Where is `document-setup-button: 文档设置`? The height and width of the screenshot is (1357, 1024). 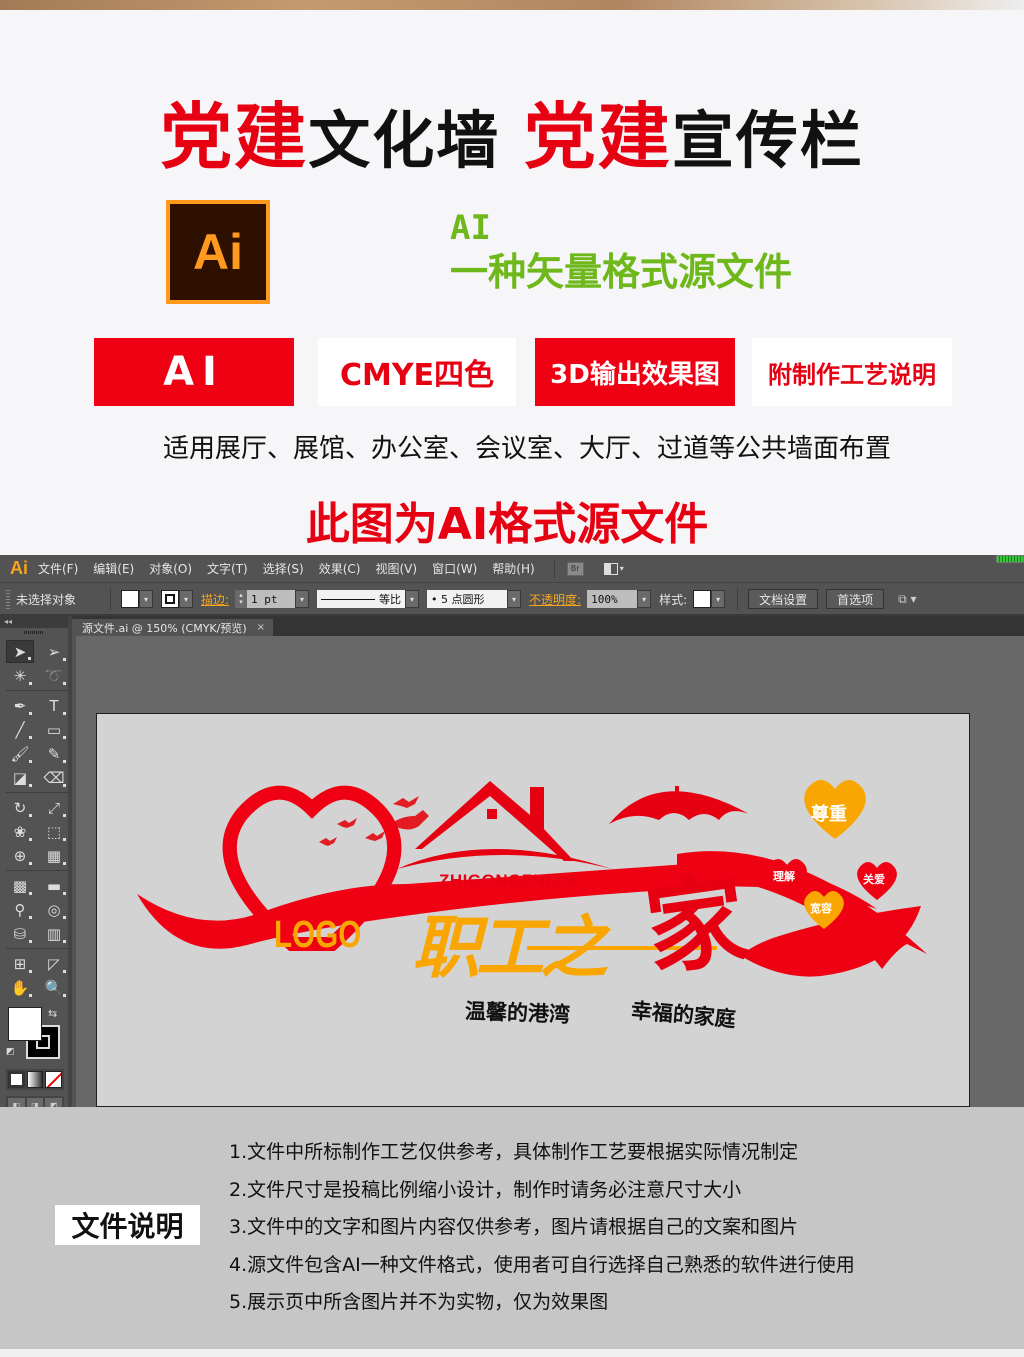 document-setup-button: 文档设置 is located at coordinates (783, 599).